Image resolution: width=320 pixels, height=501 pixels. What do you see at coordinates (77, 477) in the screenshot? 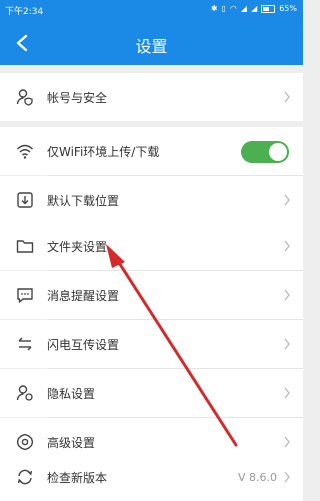
I see `settings-item-label: 检查新版本` at bounding box center [77, 477].